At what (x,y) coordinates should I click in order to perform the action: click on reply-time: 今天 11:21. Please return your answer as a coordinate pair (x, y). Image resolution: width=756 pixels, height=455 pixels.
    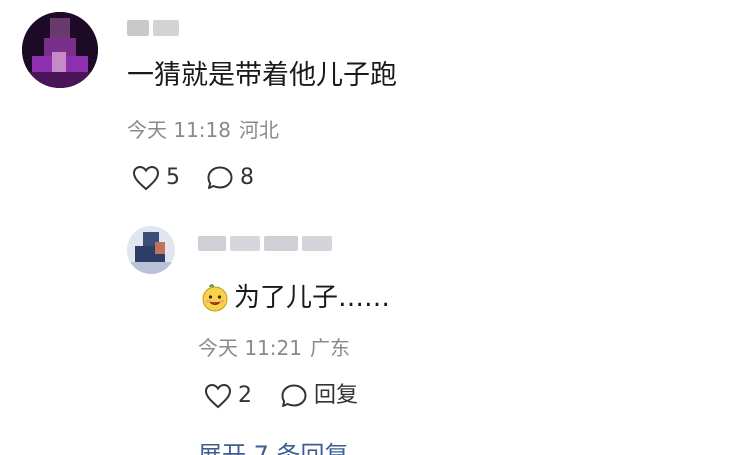
    Looking at the image, I should click on (250, 348).